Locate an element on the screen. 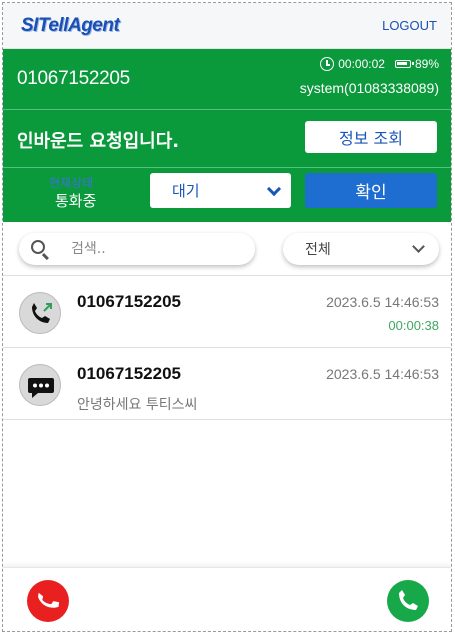 The width and height of the screenshot is (455, 635). current-phone-number: 01067152205 is located at coordinates (73, 78).